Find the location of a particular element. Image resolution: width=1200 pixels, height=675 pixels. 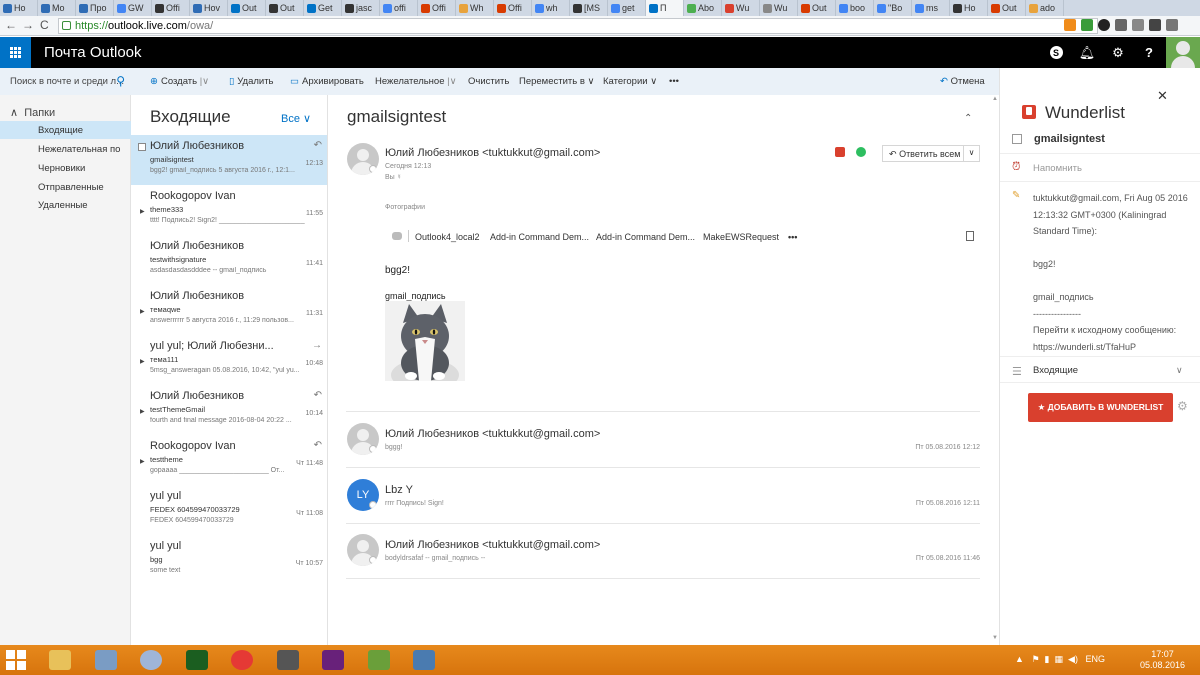

skype-icon: S is located at coordinates (1056, 52).